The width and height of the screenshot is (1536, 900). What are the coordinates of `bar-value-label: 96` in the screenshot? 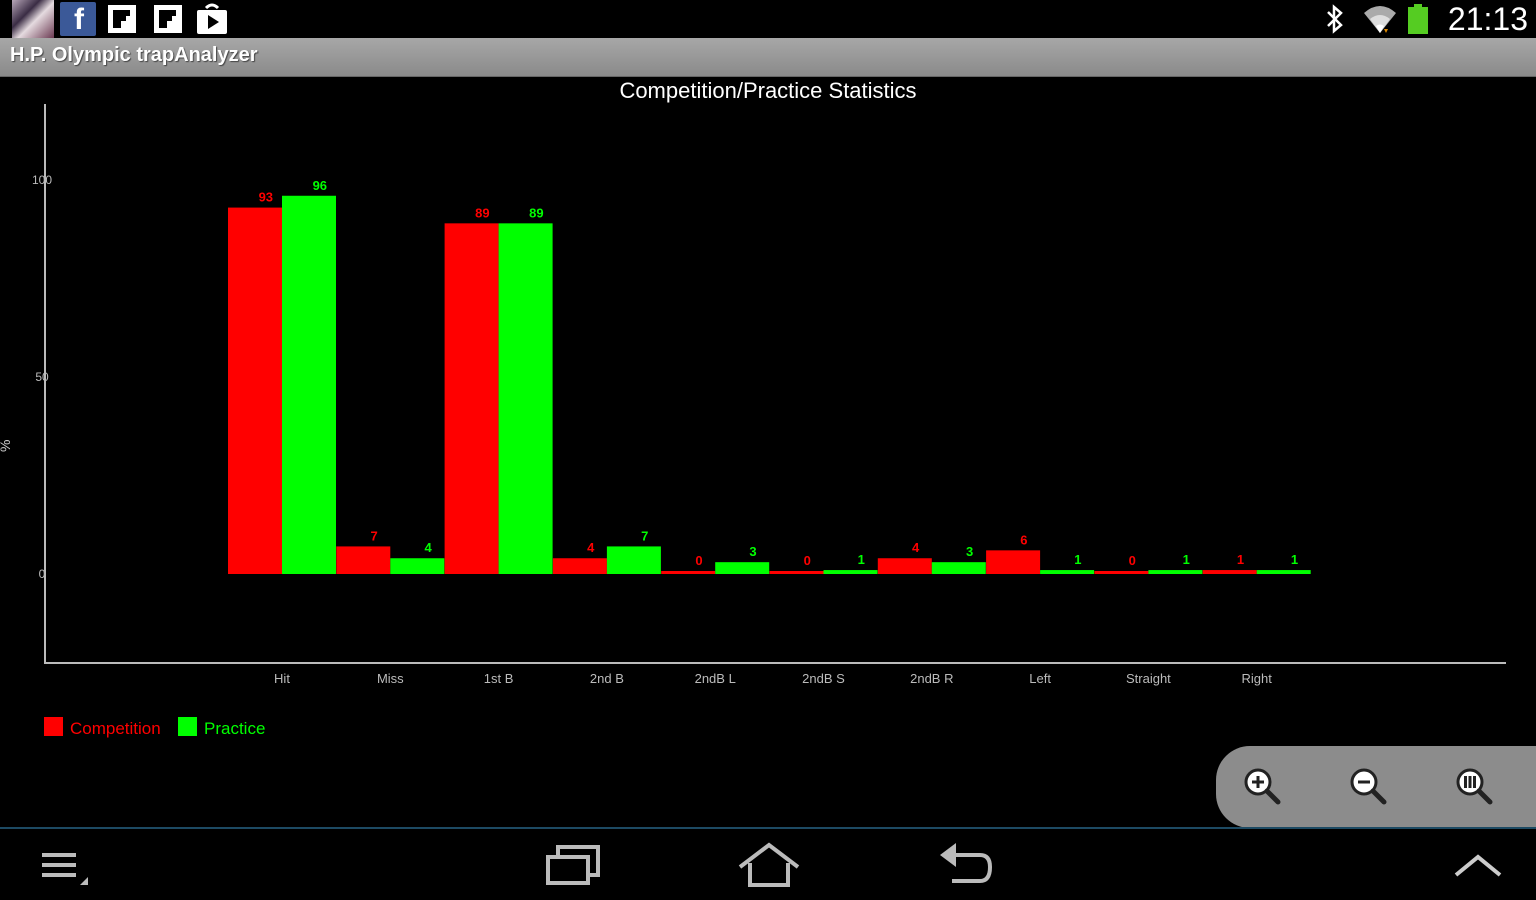 It's located at (320, 185).